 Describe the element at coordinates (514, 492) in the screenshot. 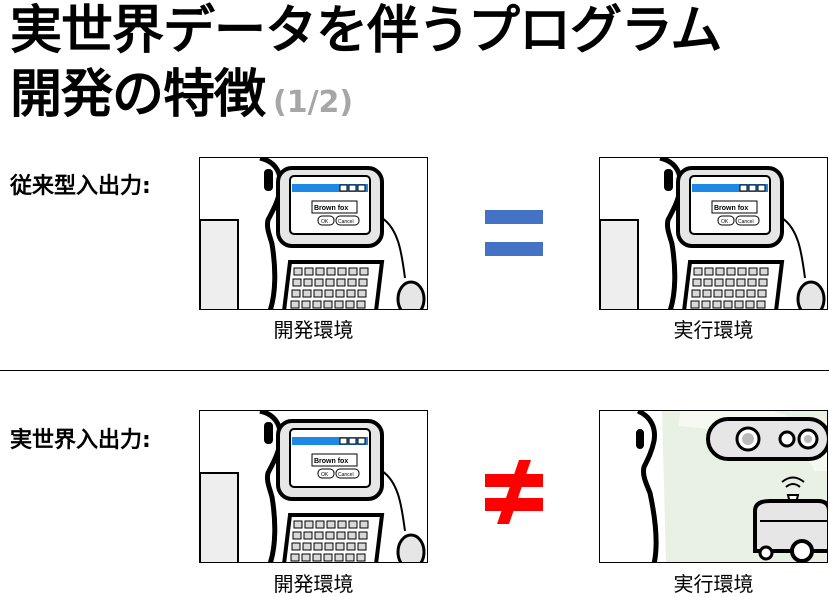

I see `not-equals-icon` at that location.